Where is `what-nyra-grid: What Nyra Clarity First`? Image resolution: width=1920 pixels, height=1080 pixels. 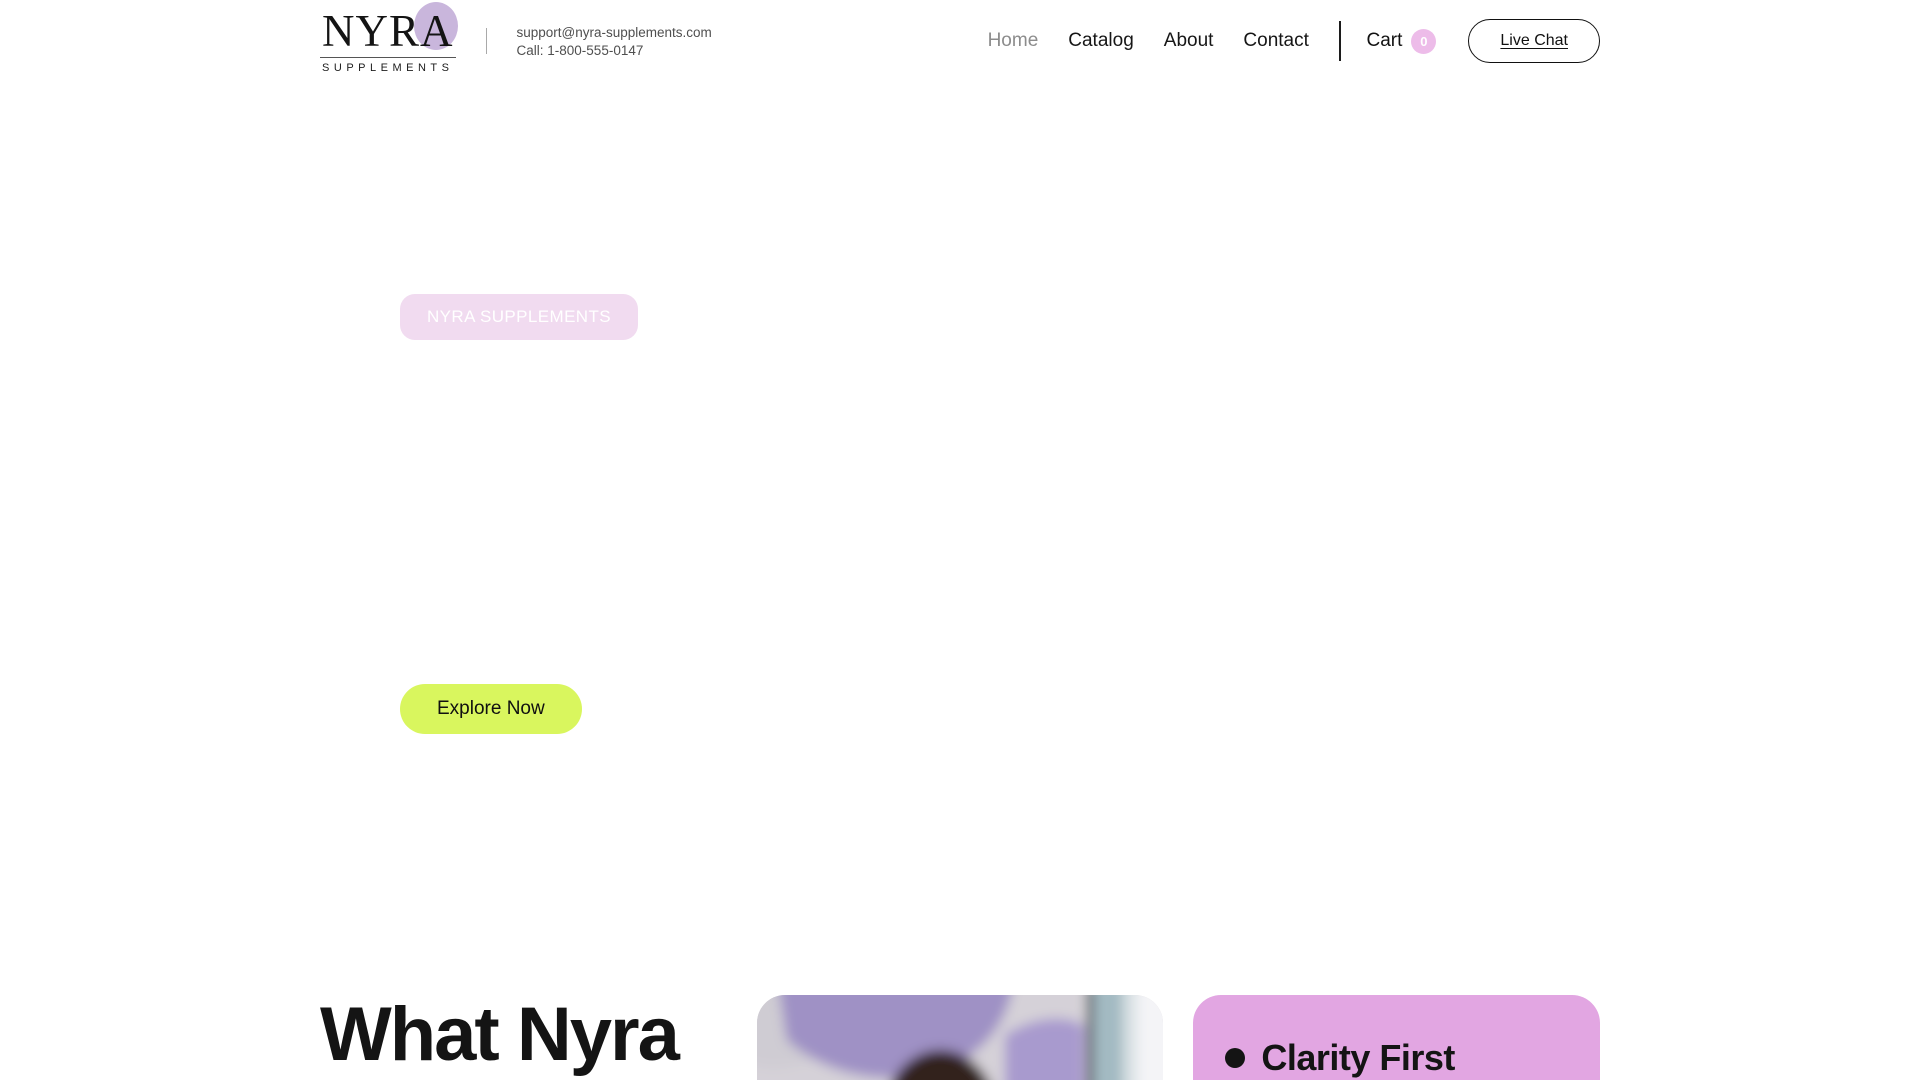 what-nyra-grid: What Nyra Clarity First is located at coordinates (960, 1037).